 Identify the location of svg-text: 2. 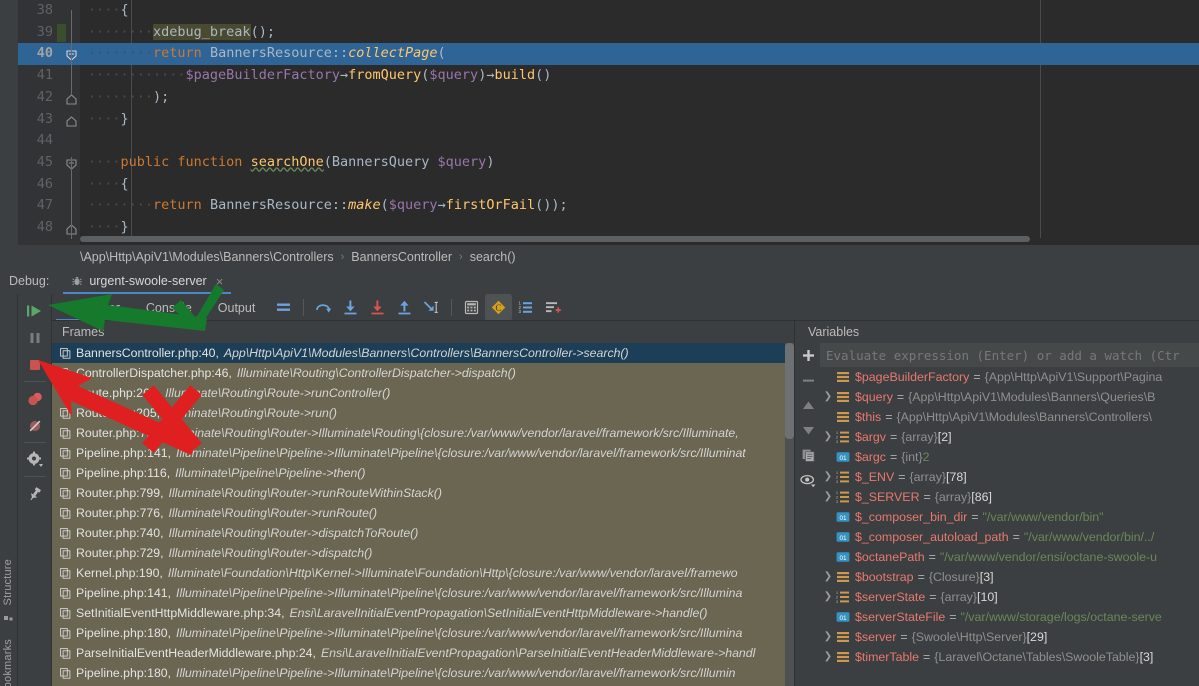
(837, 498).